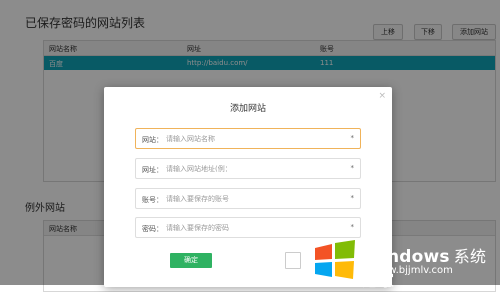 The width and height of the screenshot is (500, 292). What do you see at coordinates (293, 260) in the screenshot?
I see `cancel-button` at bounding box center [293, 260].